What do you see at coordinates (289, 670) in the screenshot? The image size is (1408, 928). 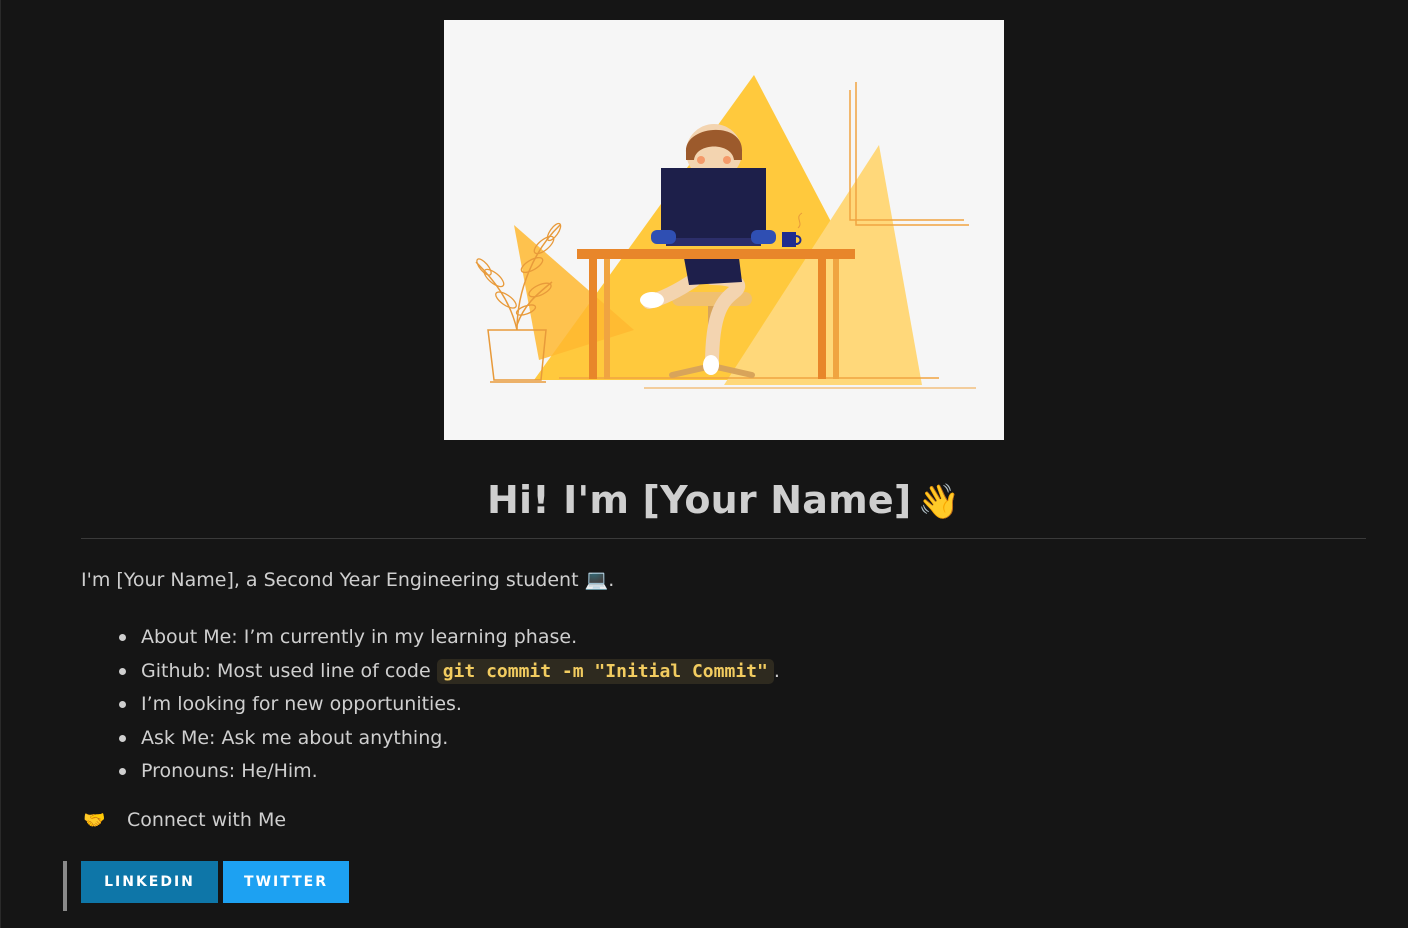 I see `list-item-text: Github: Most used line of code` at bounding box center [289, 670].